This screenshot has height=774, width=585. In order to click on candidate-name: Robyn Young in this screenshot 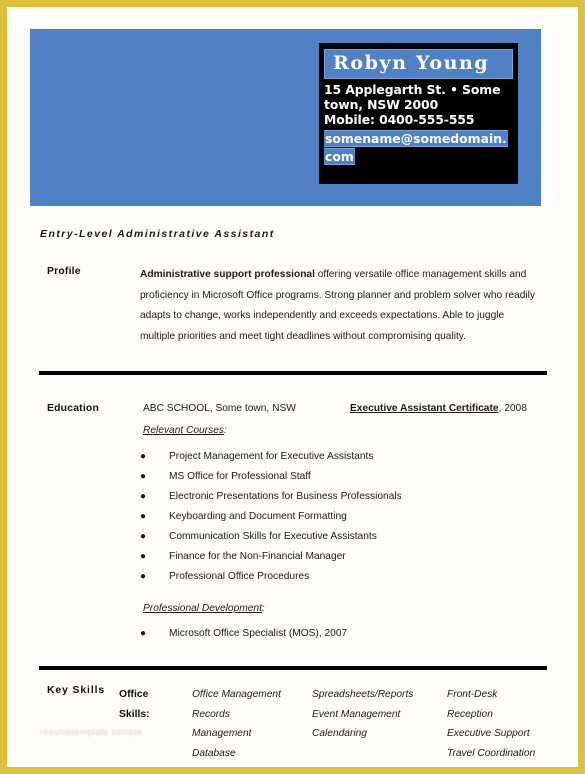, I will do `click(411, 63)`.